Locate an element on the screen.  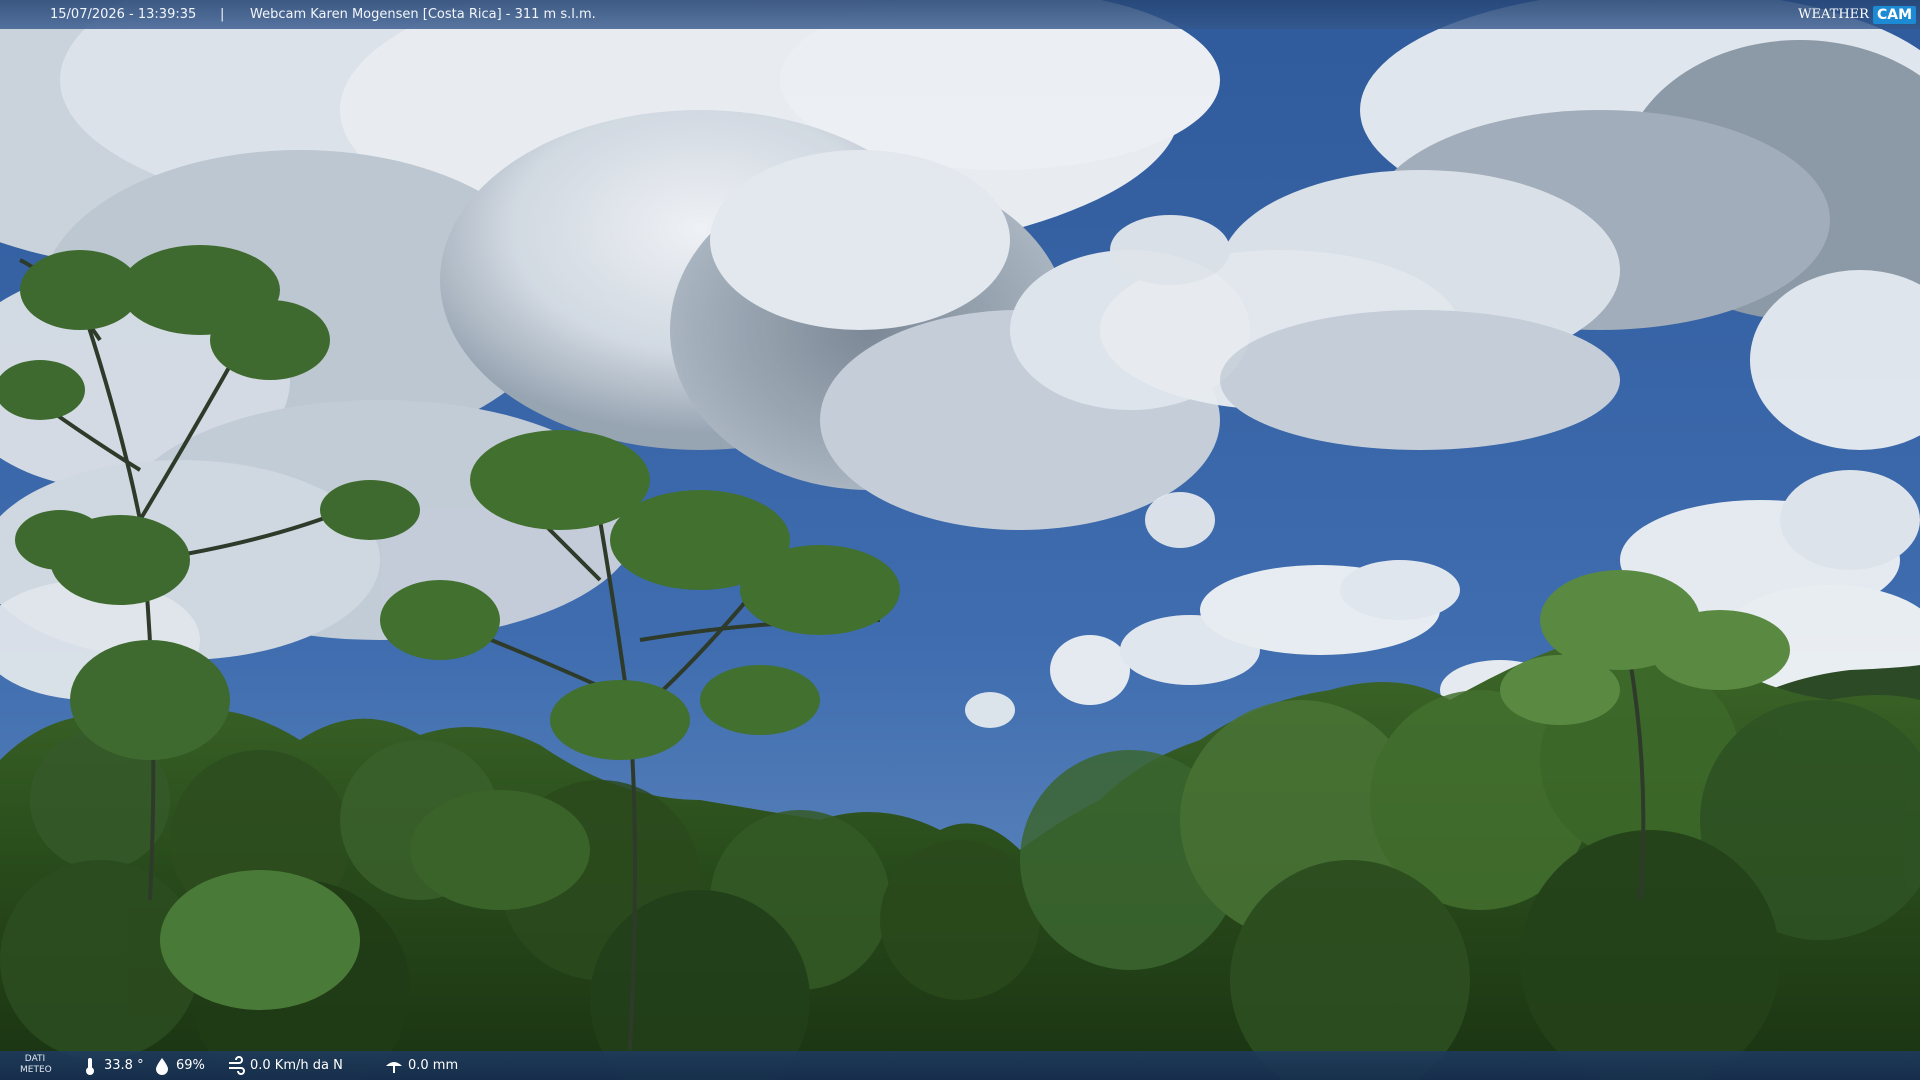
rain-reading: 0.0 mm is located at coordinates (421, 1065).